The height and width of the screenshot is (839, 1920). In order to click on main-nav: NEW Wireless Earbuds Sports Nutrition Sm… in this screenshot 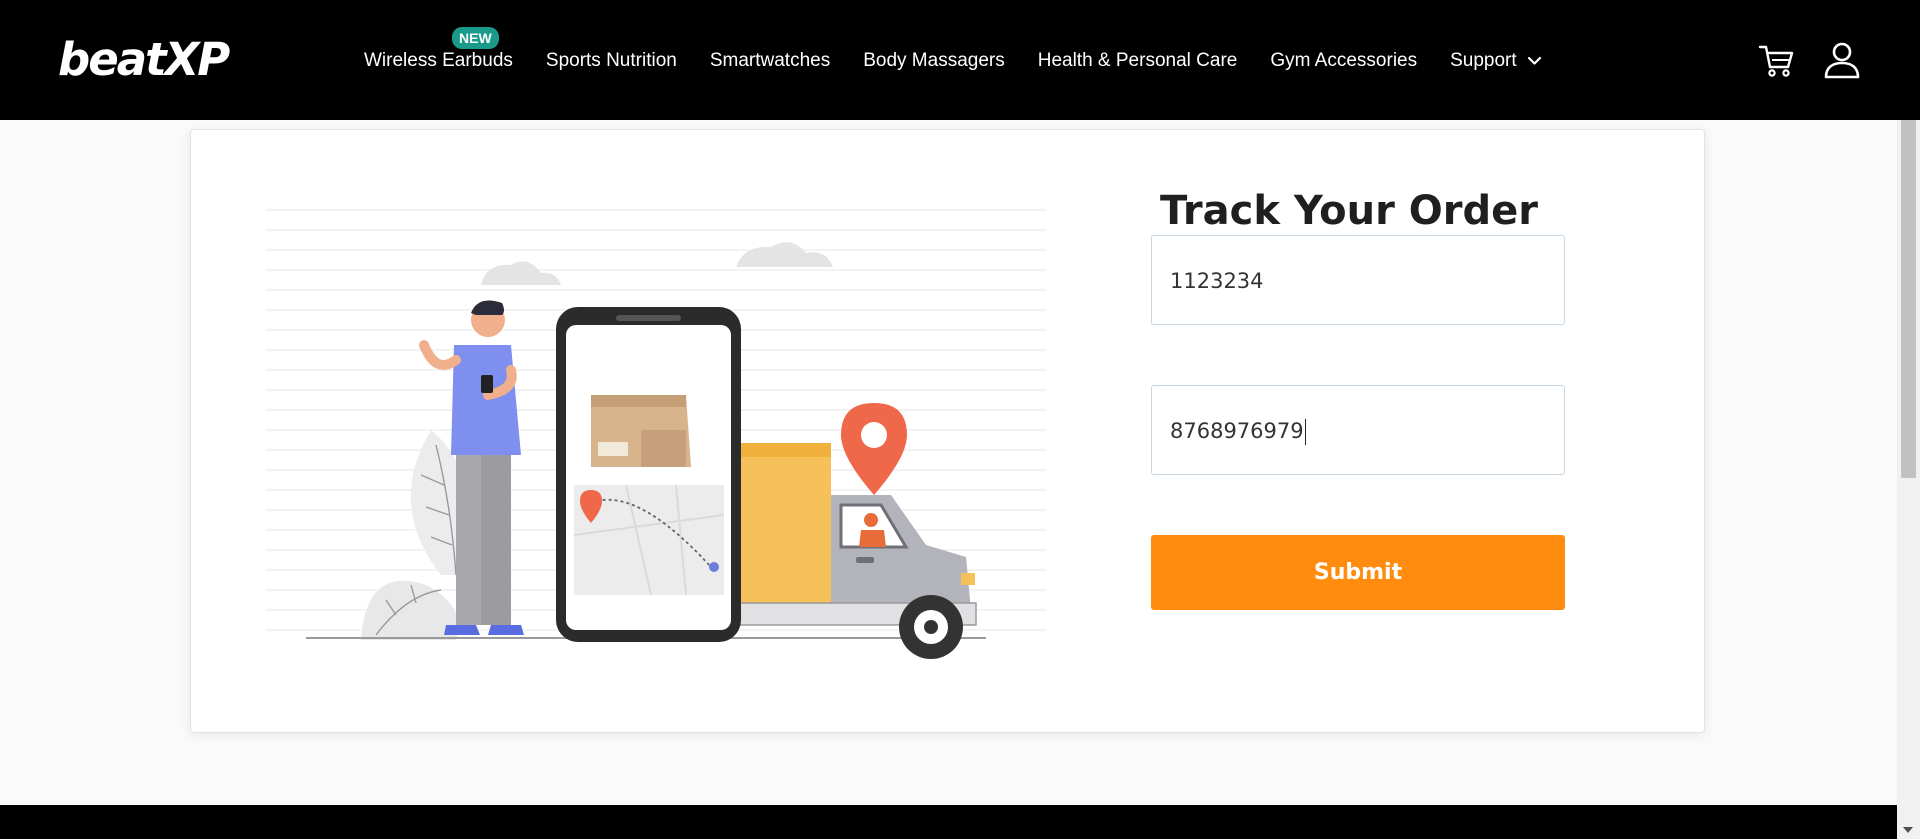, I will do `click(953, 50)`.